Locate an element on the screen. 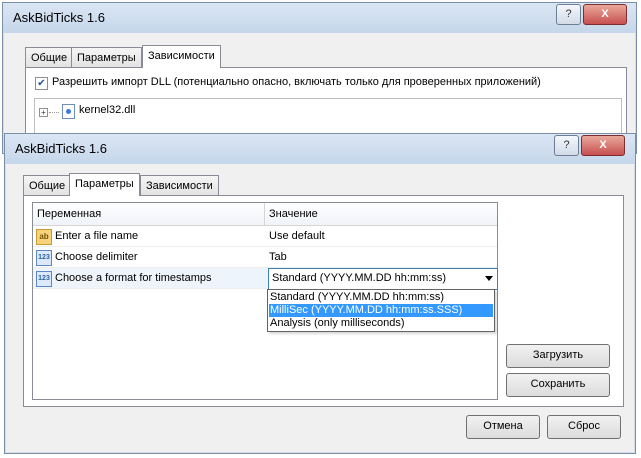 The width and height of the screenshot is (641, 458). cancel-button: Отмена is located at coordinates (503, 427).